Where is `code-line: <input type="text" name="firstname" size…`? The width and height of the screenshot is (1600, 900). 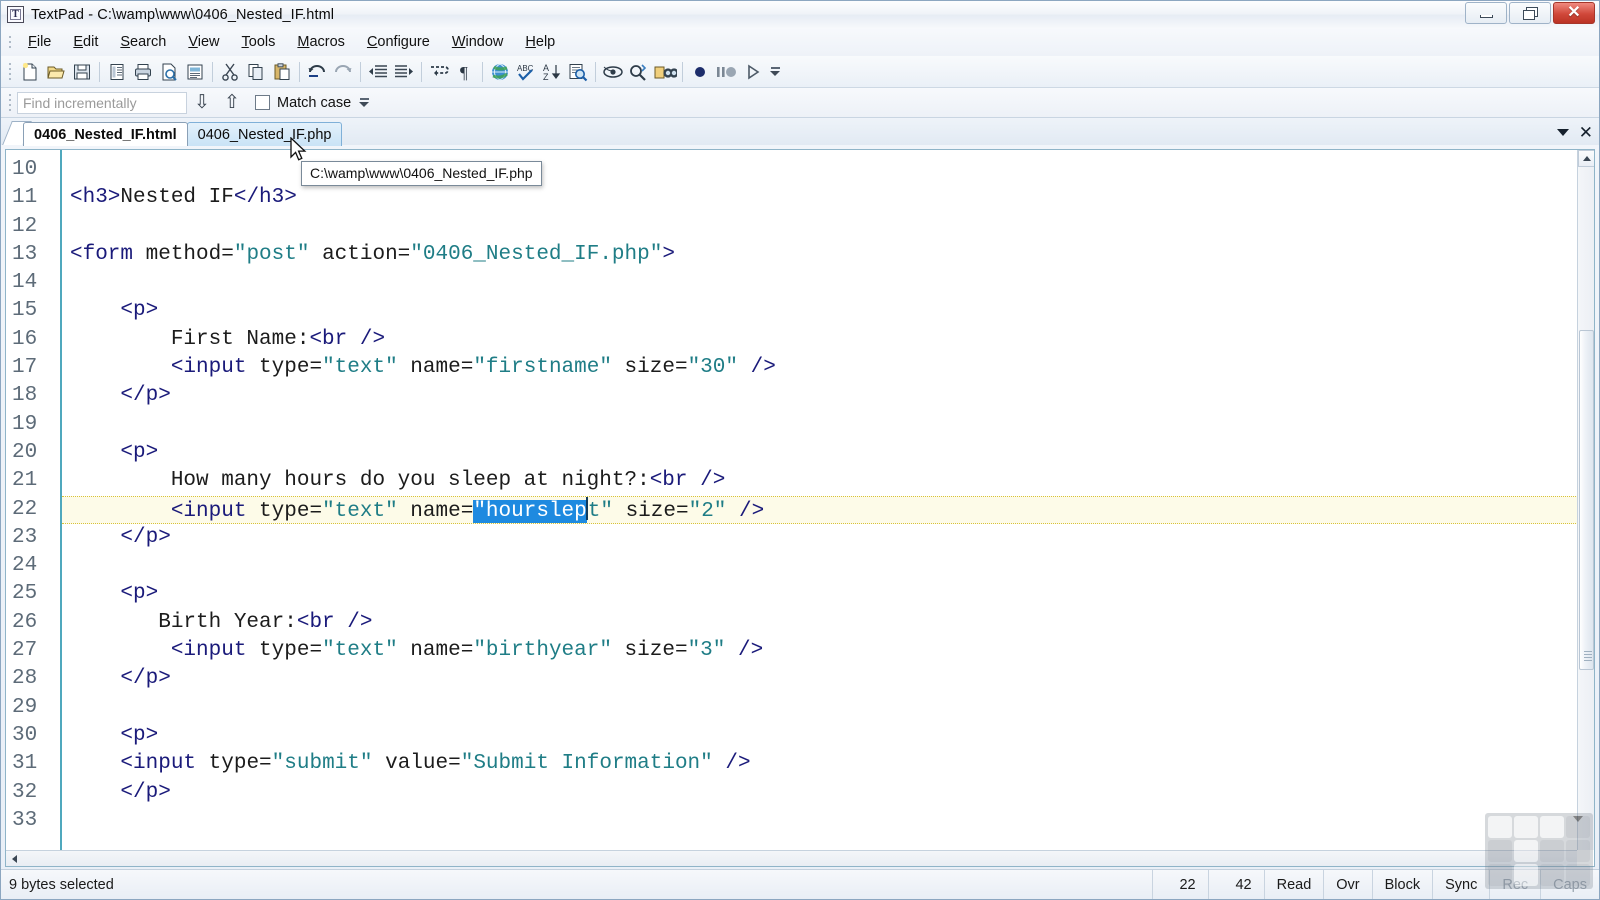
code-line: <input type="text" name="firstname" size… is located at coordinates (828, 368).